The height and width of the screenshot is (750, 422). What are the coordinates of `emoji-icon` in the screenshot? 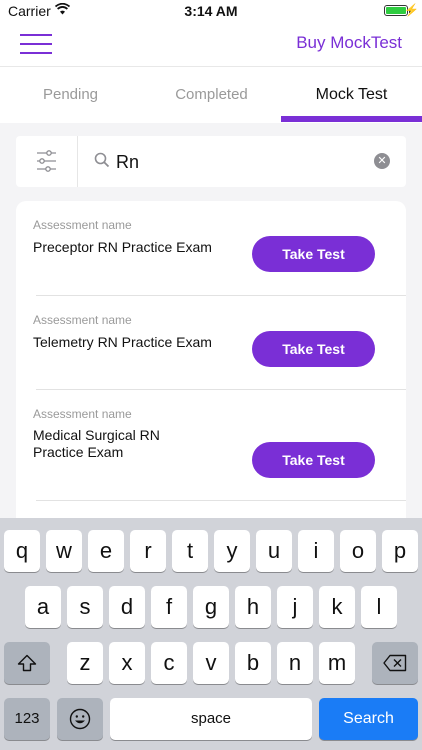 It's located at (80, 719).